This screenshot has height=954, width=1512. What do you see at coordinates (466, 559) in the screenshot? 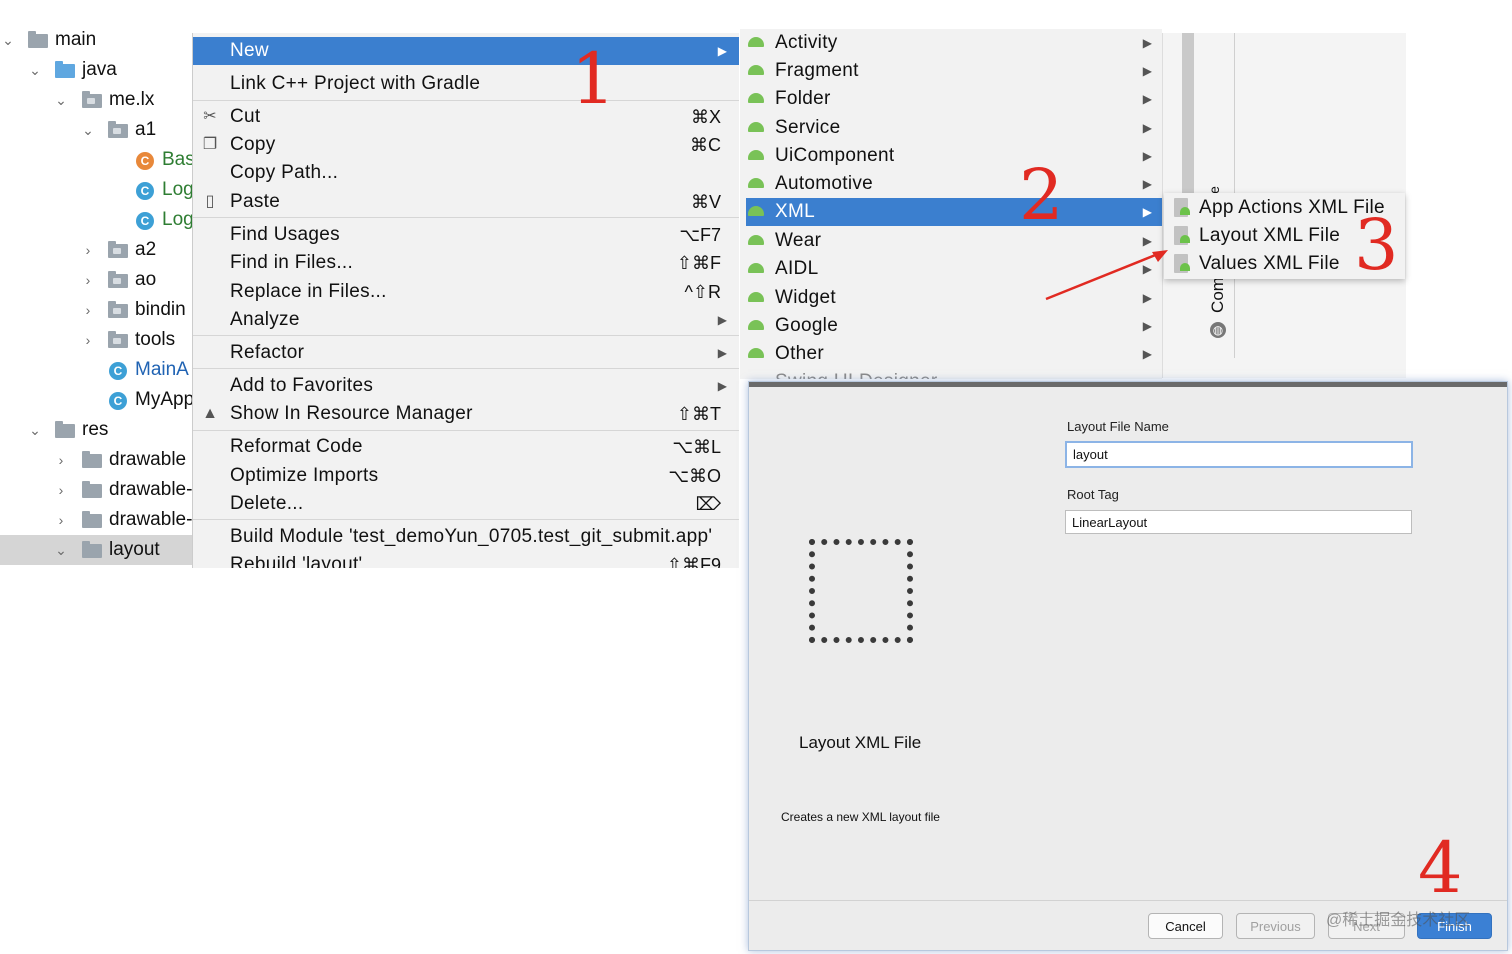
I see `menu-item-rebuild: Rebuild 'layout' ⇧⌘F9` at bounding box center [466, 559].